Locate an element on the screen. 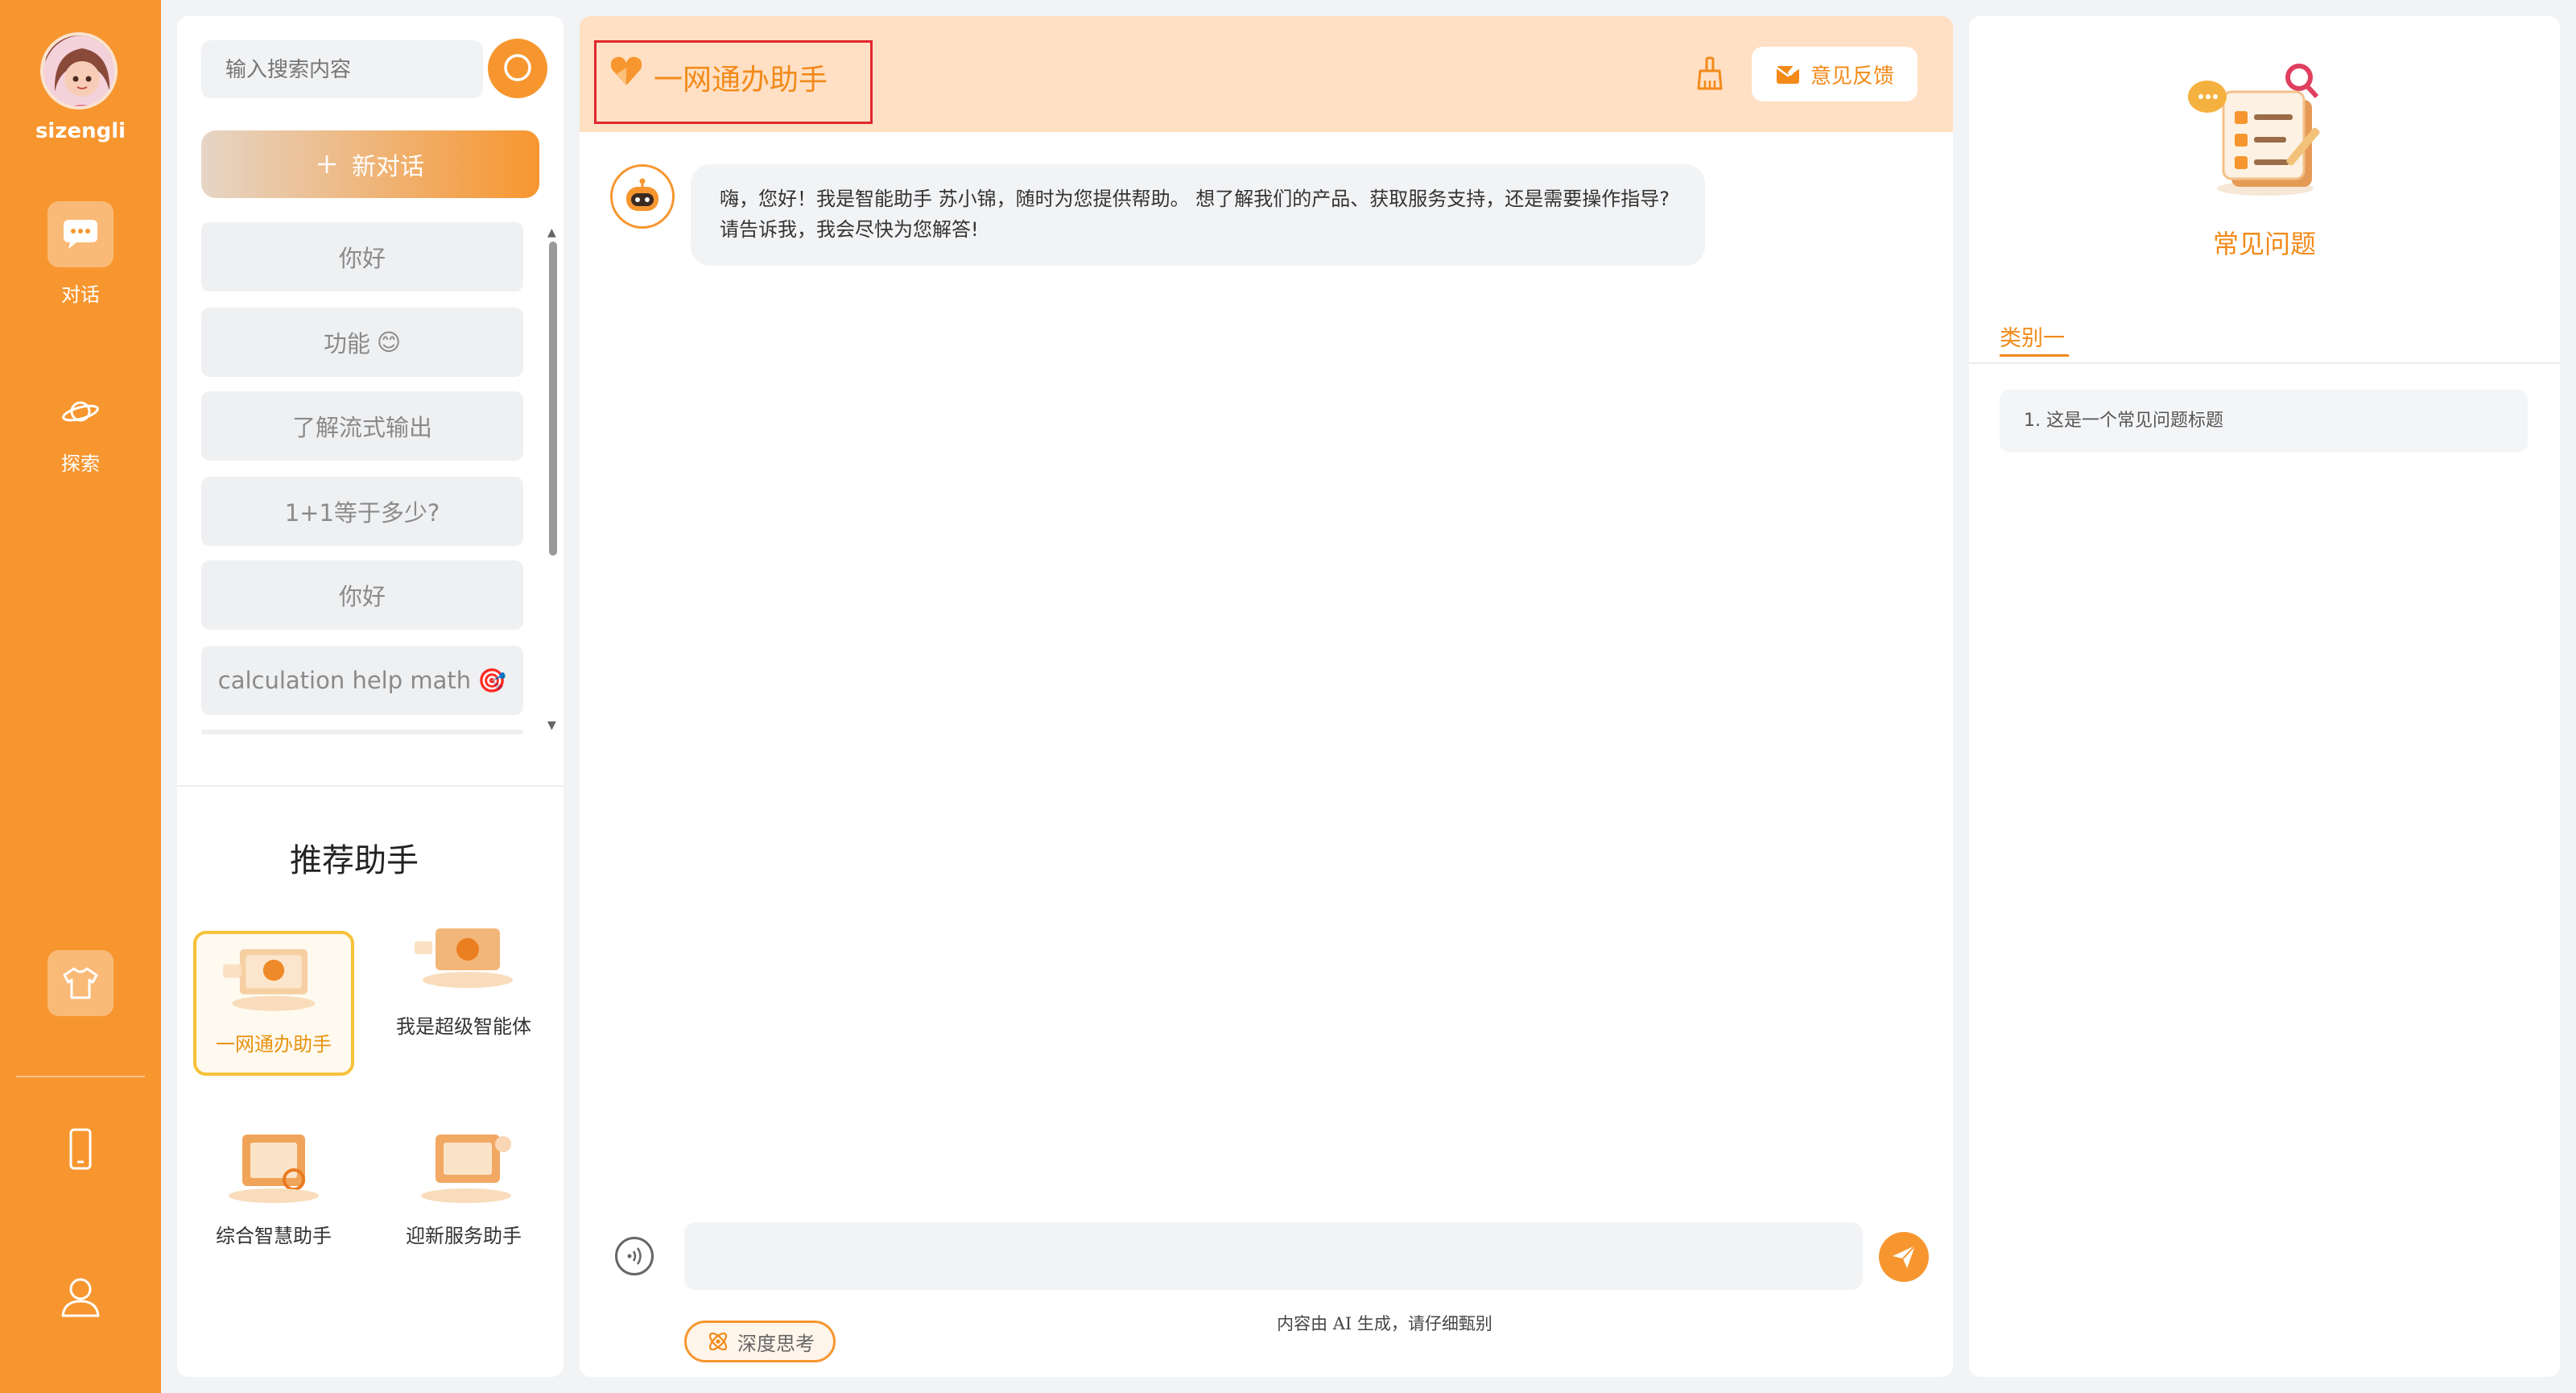  history-scrollbar is located at coordinates (553, 399).